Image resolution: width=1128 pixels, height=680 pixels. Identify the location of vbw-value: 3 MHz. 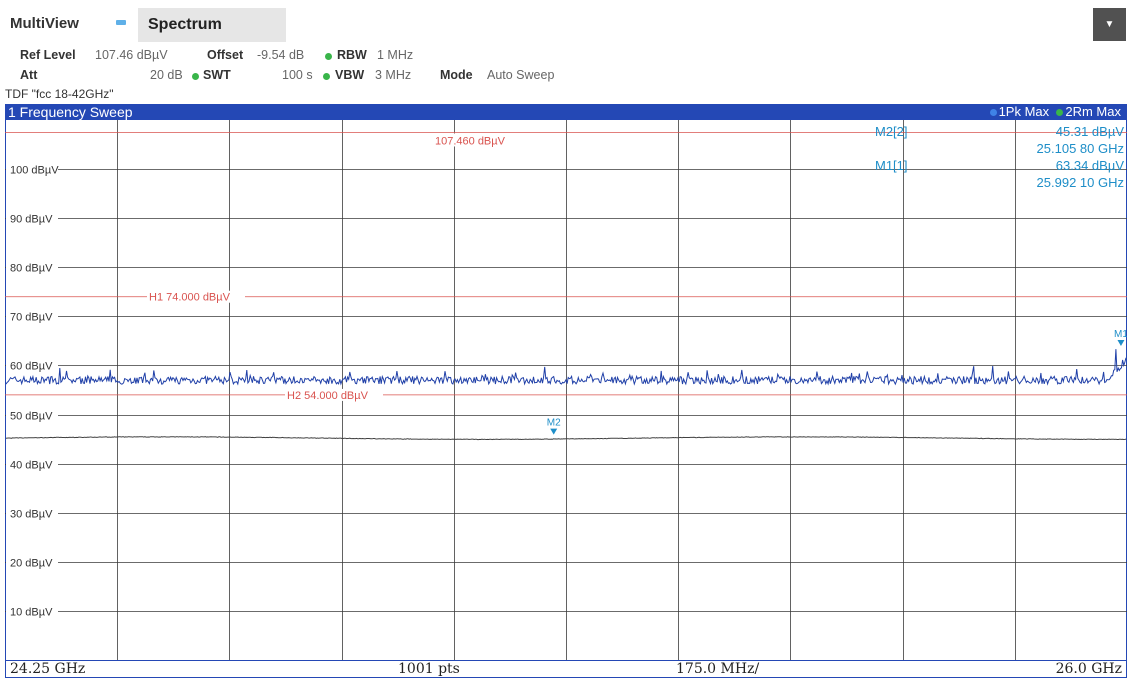
(393, 75).